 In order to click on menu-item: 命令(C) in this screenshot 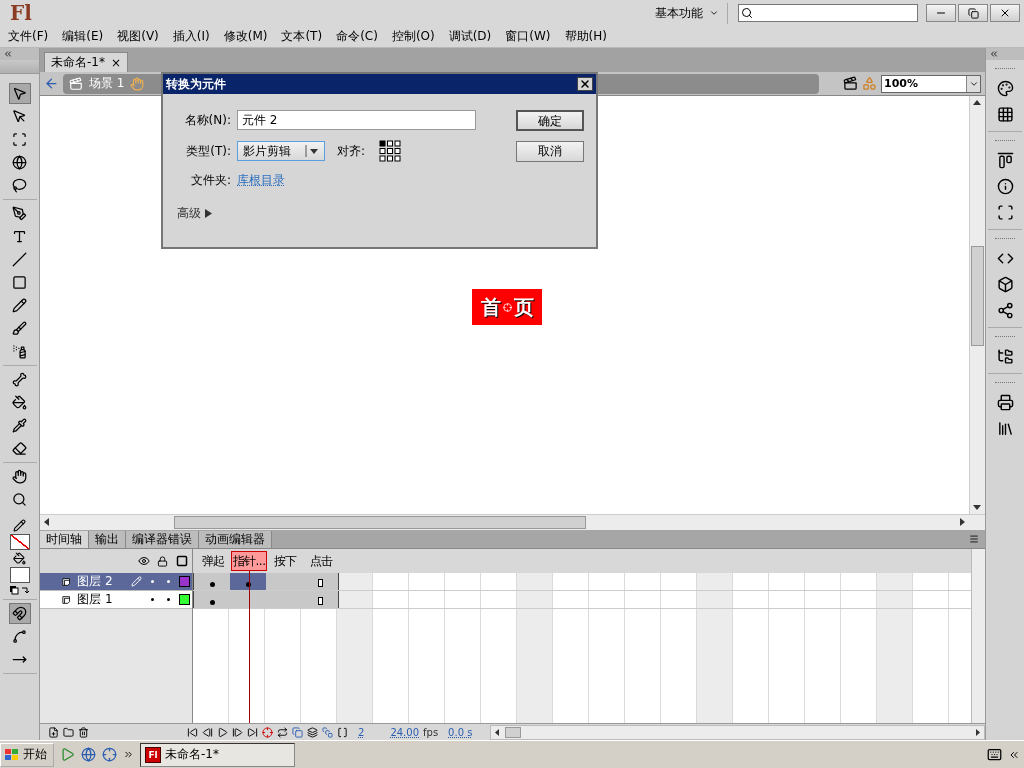, I will do `click(360, 36)`.